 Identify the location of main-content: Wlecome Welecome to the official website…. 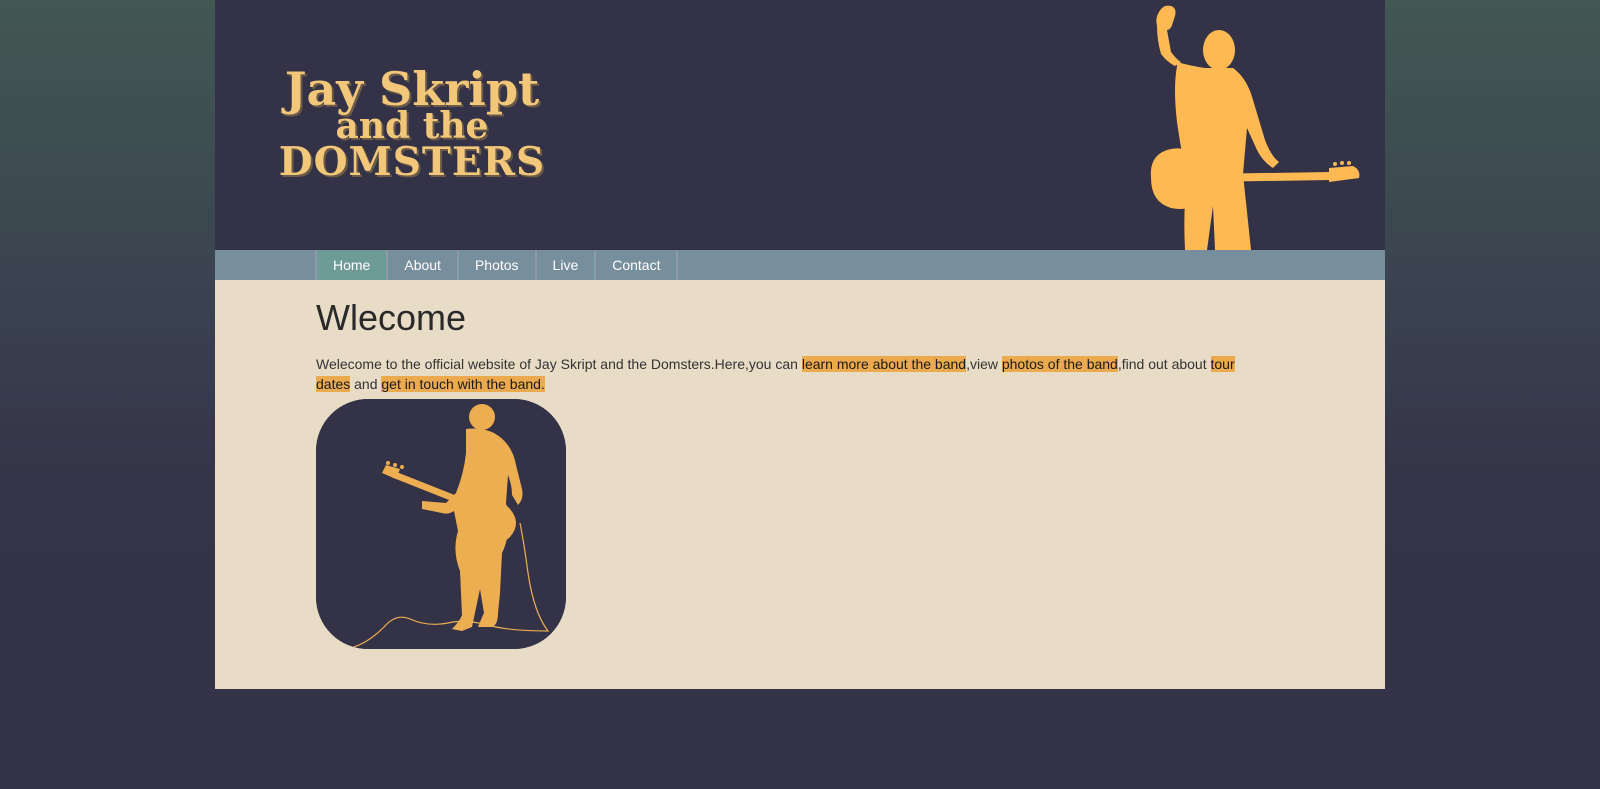
(791, 337).